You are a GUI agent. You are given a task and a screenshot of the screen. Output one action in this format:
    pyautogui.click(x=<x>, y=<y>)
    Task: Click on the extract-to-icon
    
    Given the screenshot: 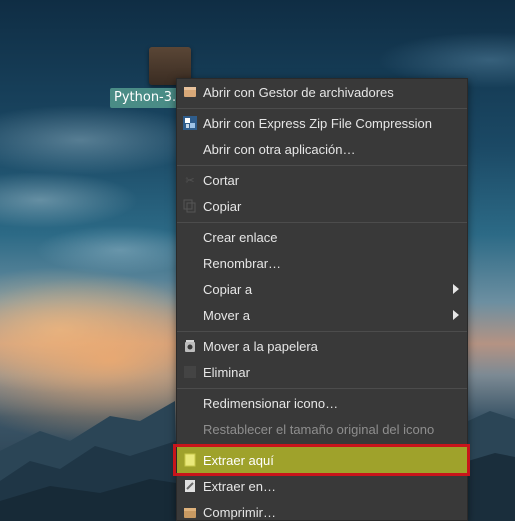 What is the action you would take?
    pyautogui.click(x=190, y=486)
    